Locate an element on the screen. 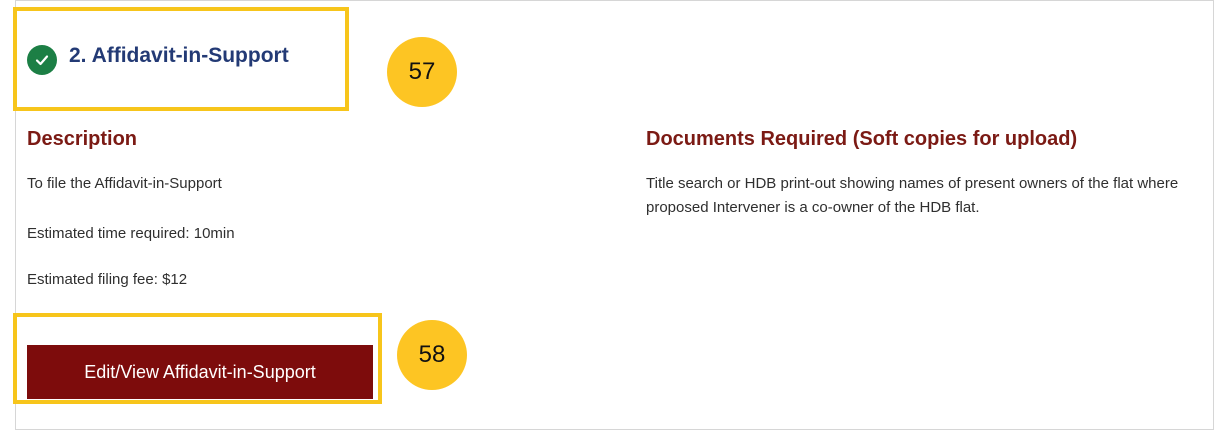 Image resolution: width=1217 pixels, height=430 pixels. callout-marker-57: 57 is located at coordinates (422, 72).